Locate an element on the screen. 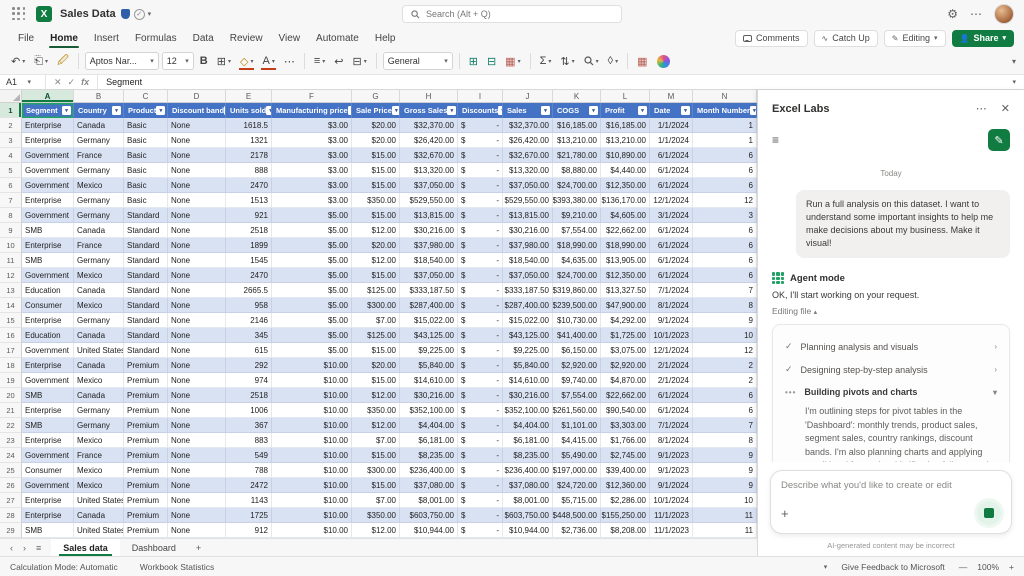  next-sheet-icon: › is located at coordinates (24, 548).